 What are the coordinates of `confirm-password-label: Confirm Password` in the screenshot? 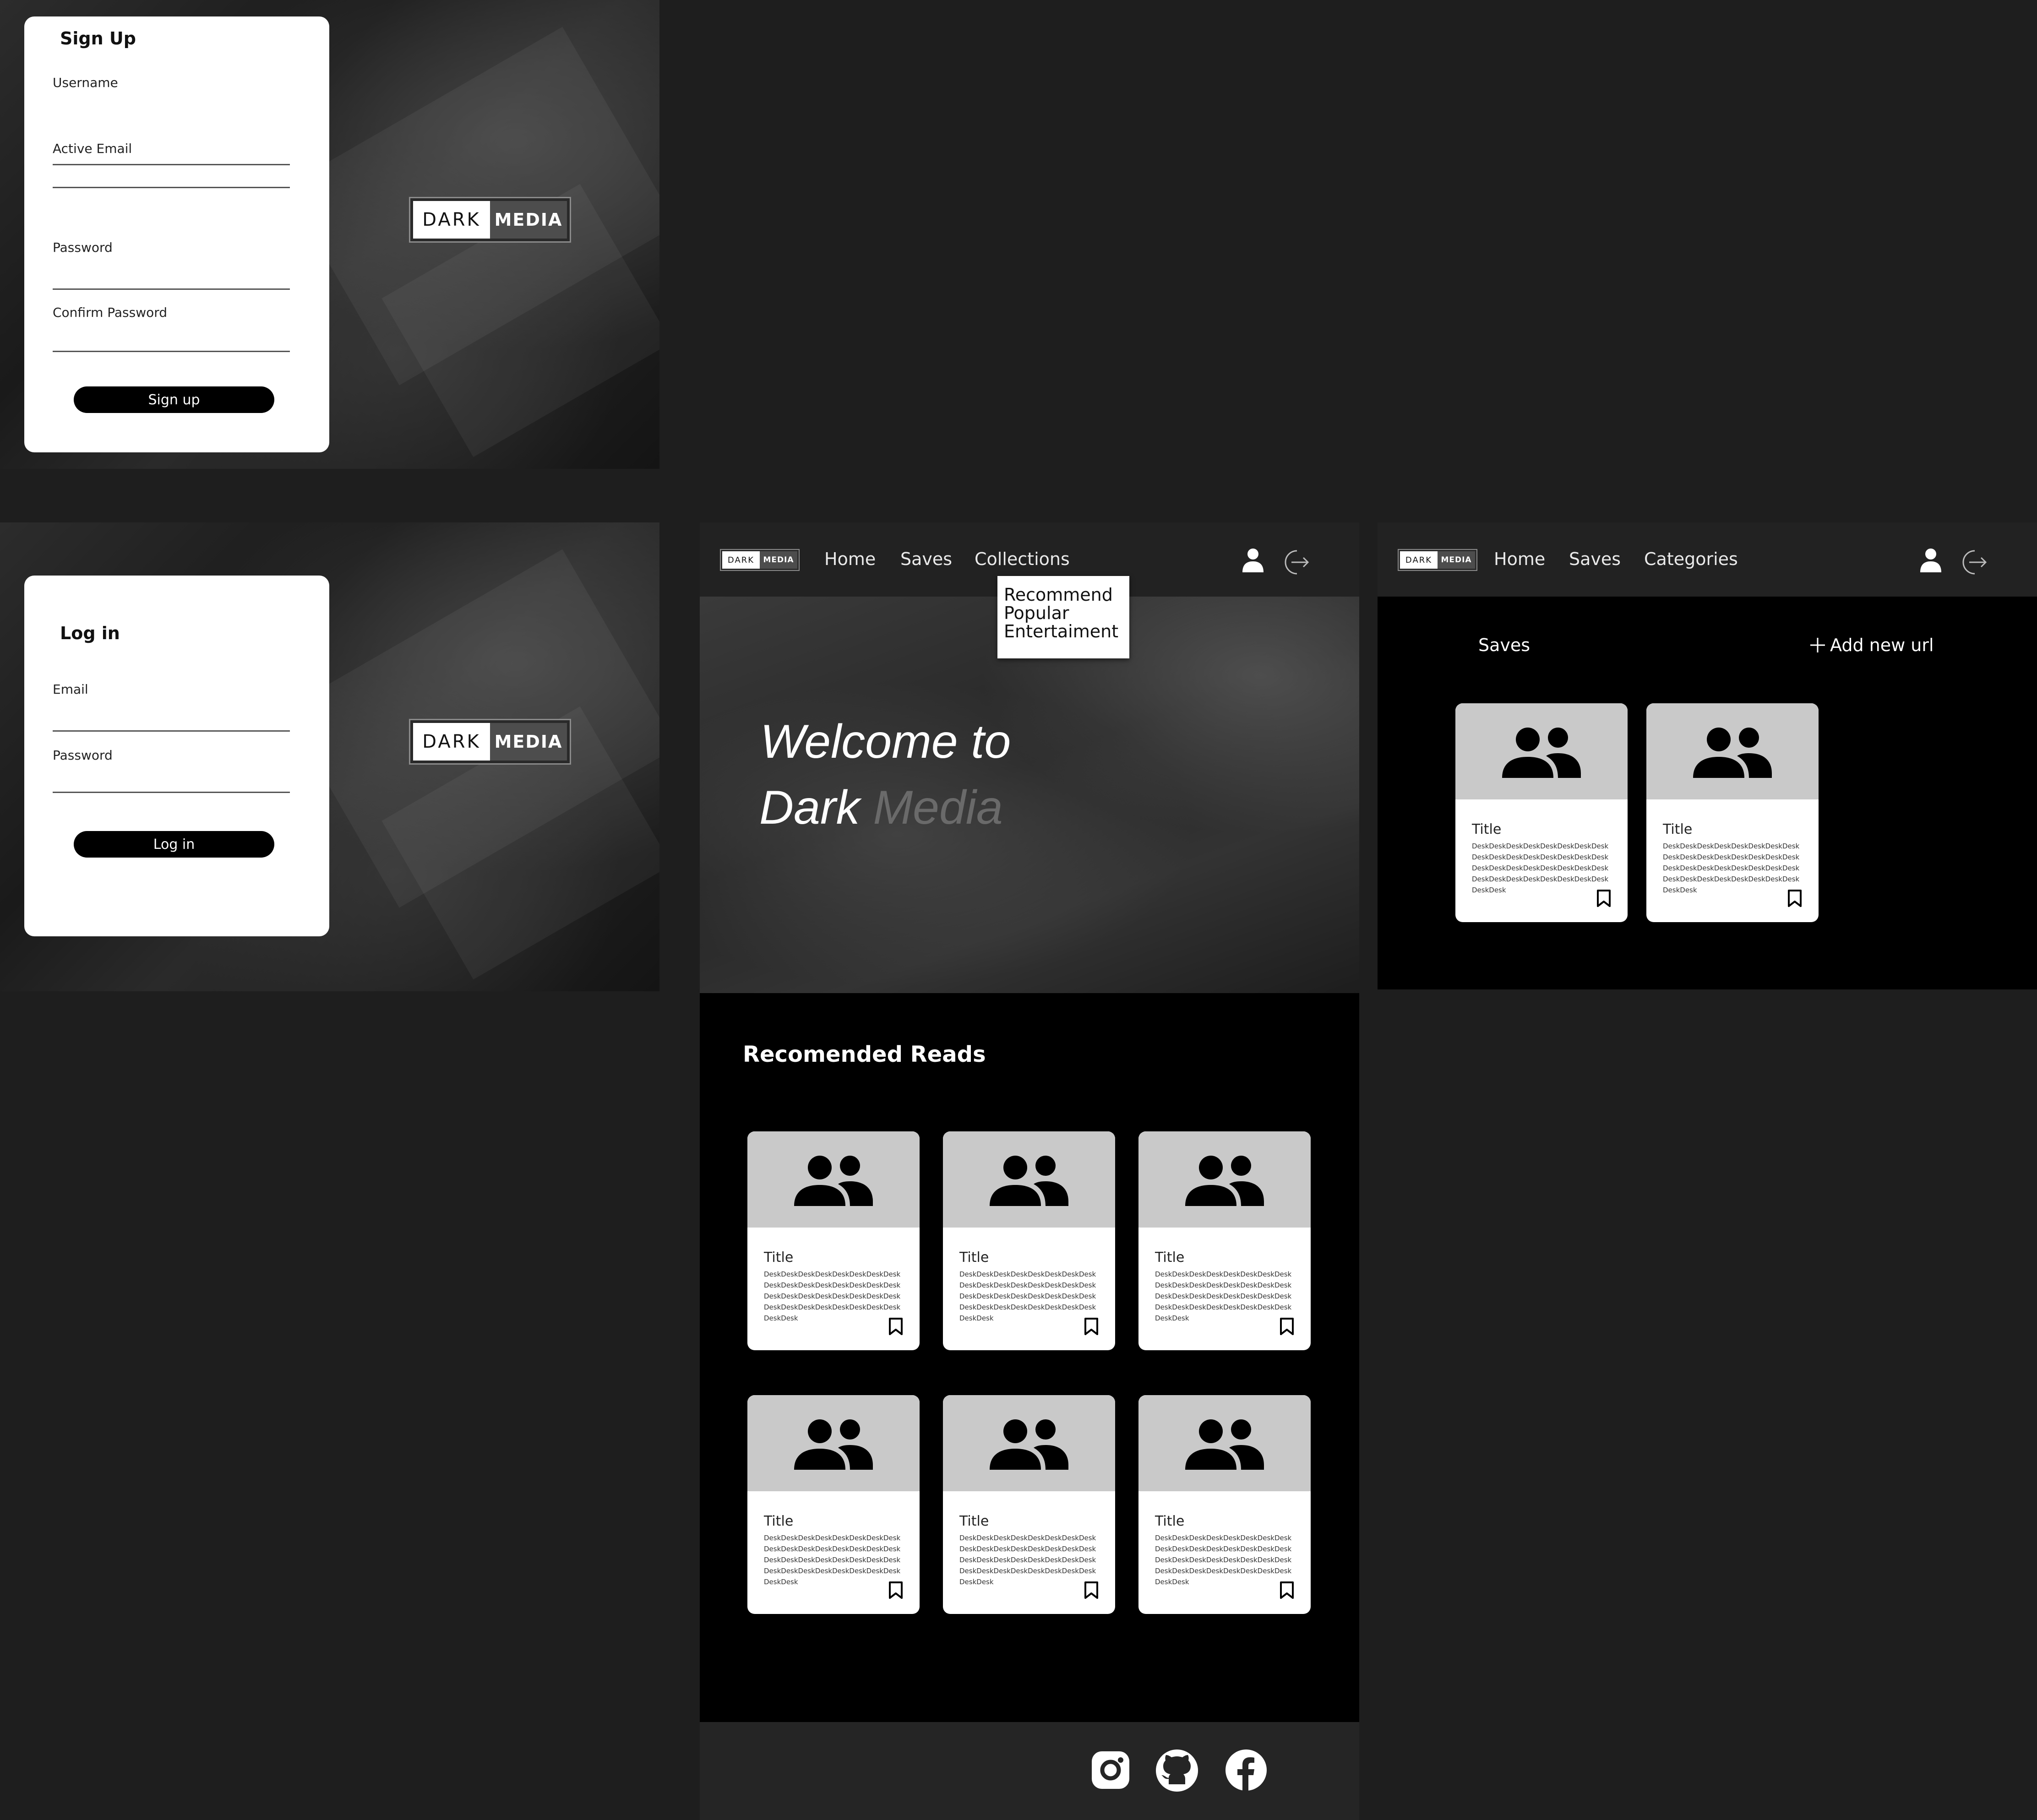 It's located at (110, 312).